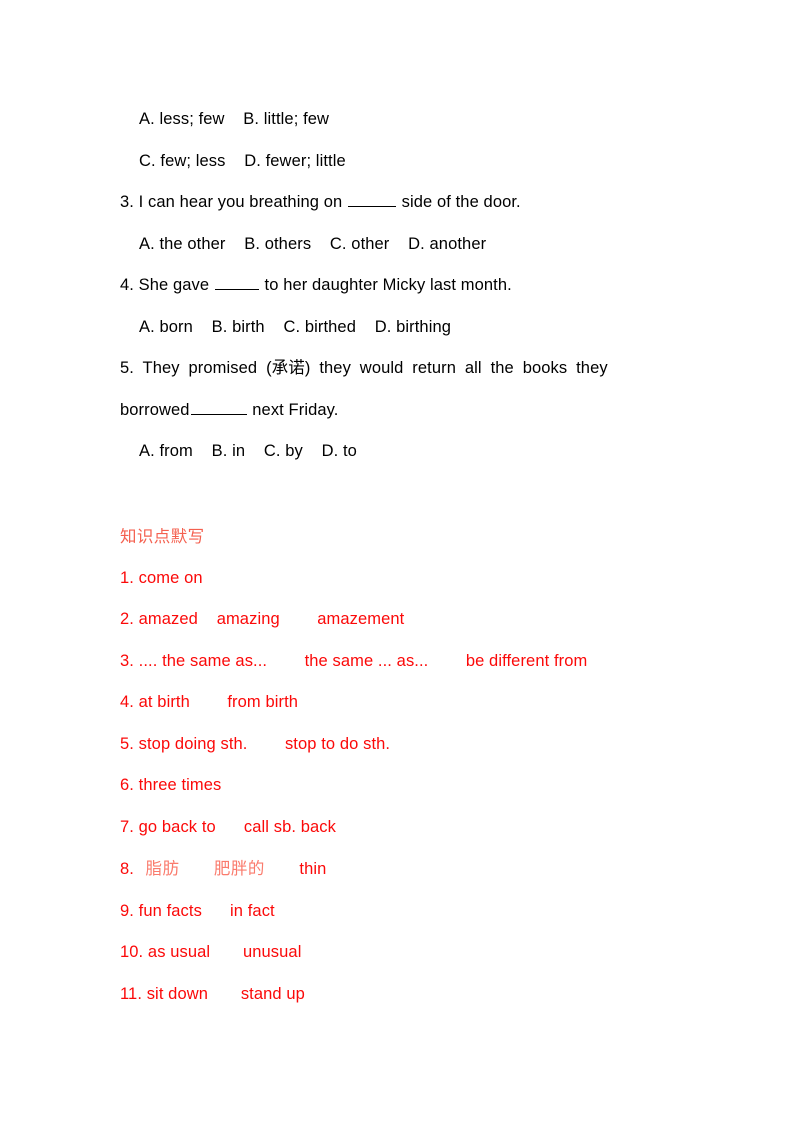 Image resolution: width=794 pixels, height=1123 pixels. What do you see at coordinates (127, 743) in the screenshot?
I see `dictation-item-number: 5.` at bounding box center [127, 743].